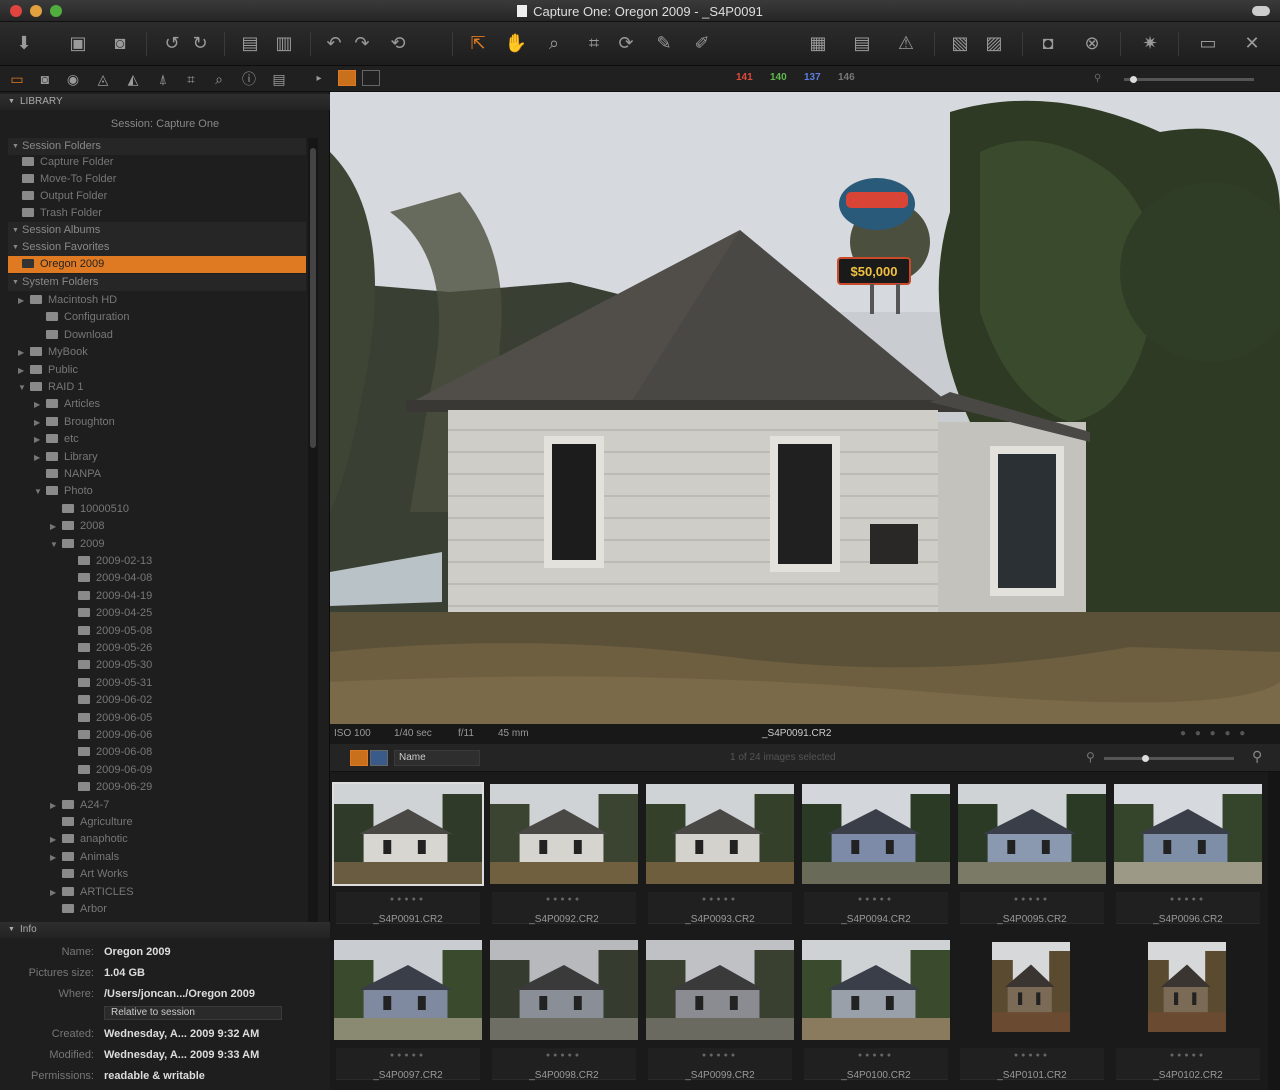  What do you see at coordinates (219, 79) in the screenshot?
I see `search-tab-icon: ⌕` at bounding box center [219, 79].